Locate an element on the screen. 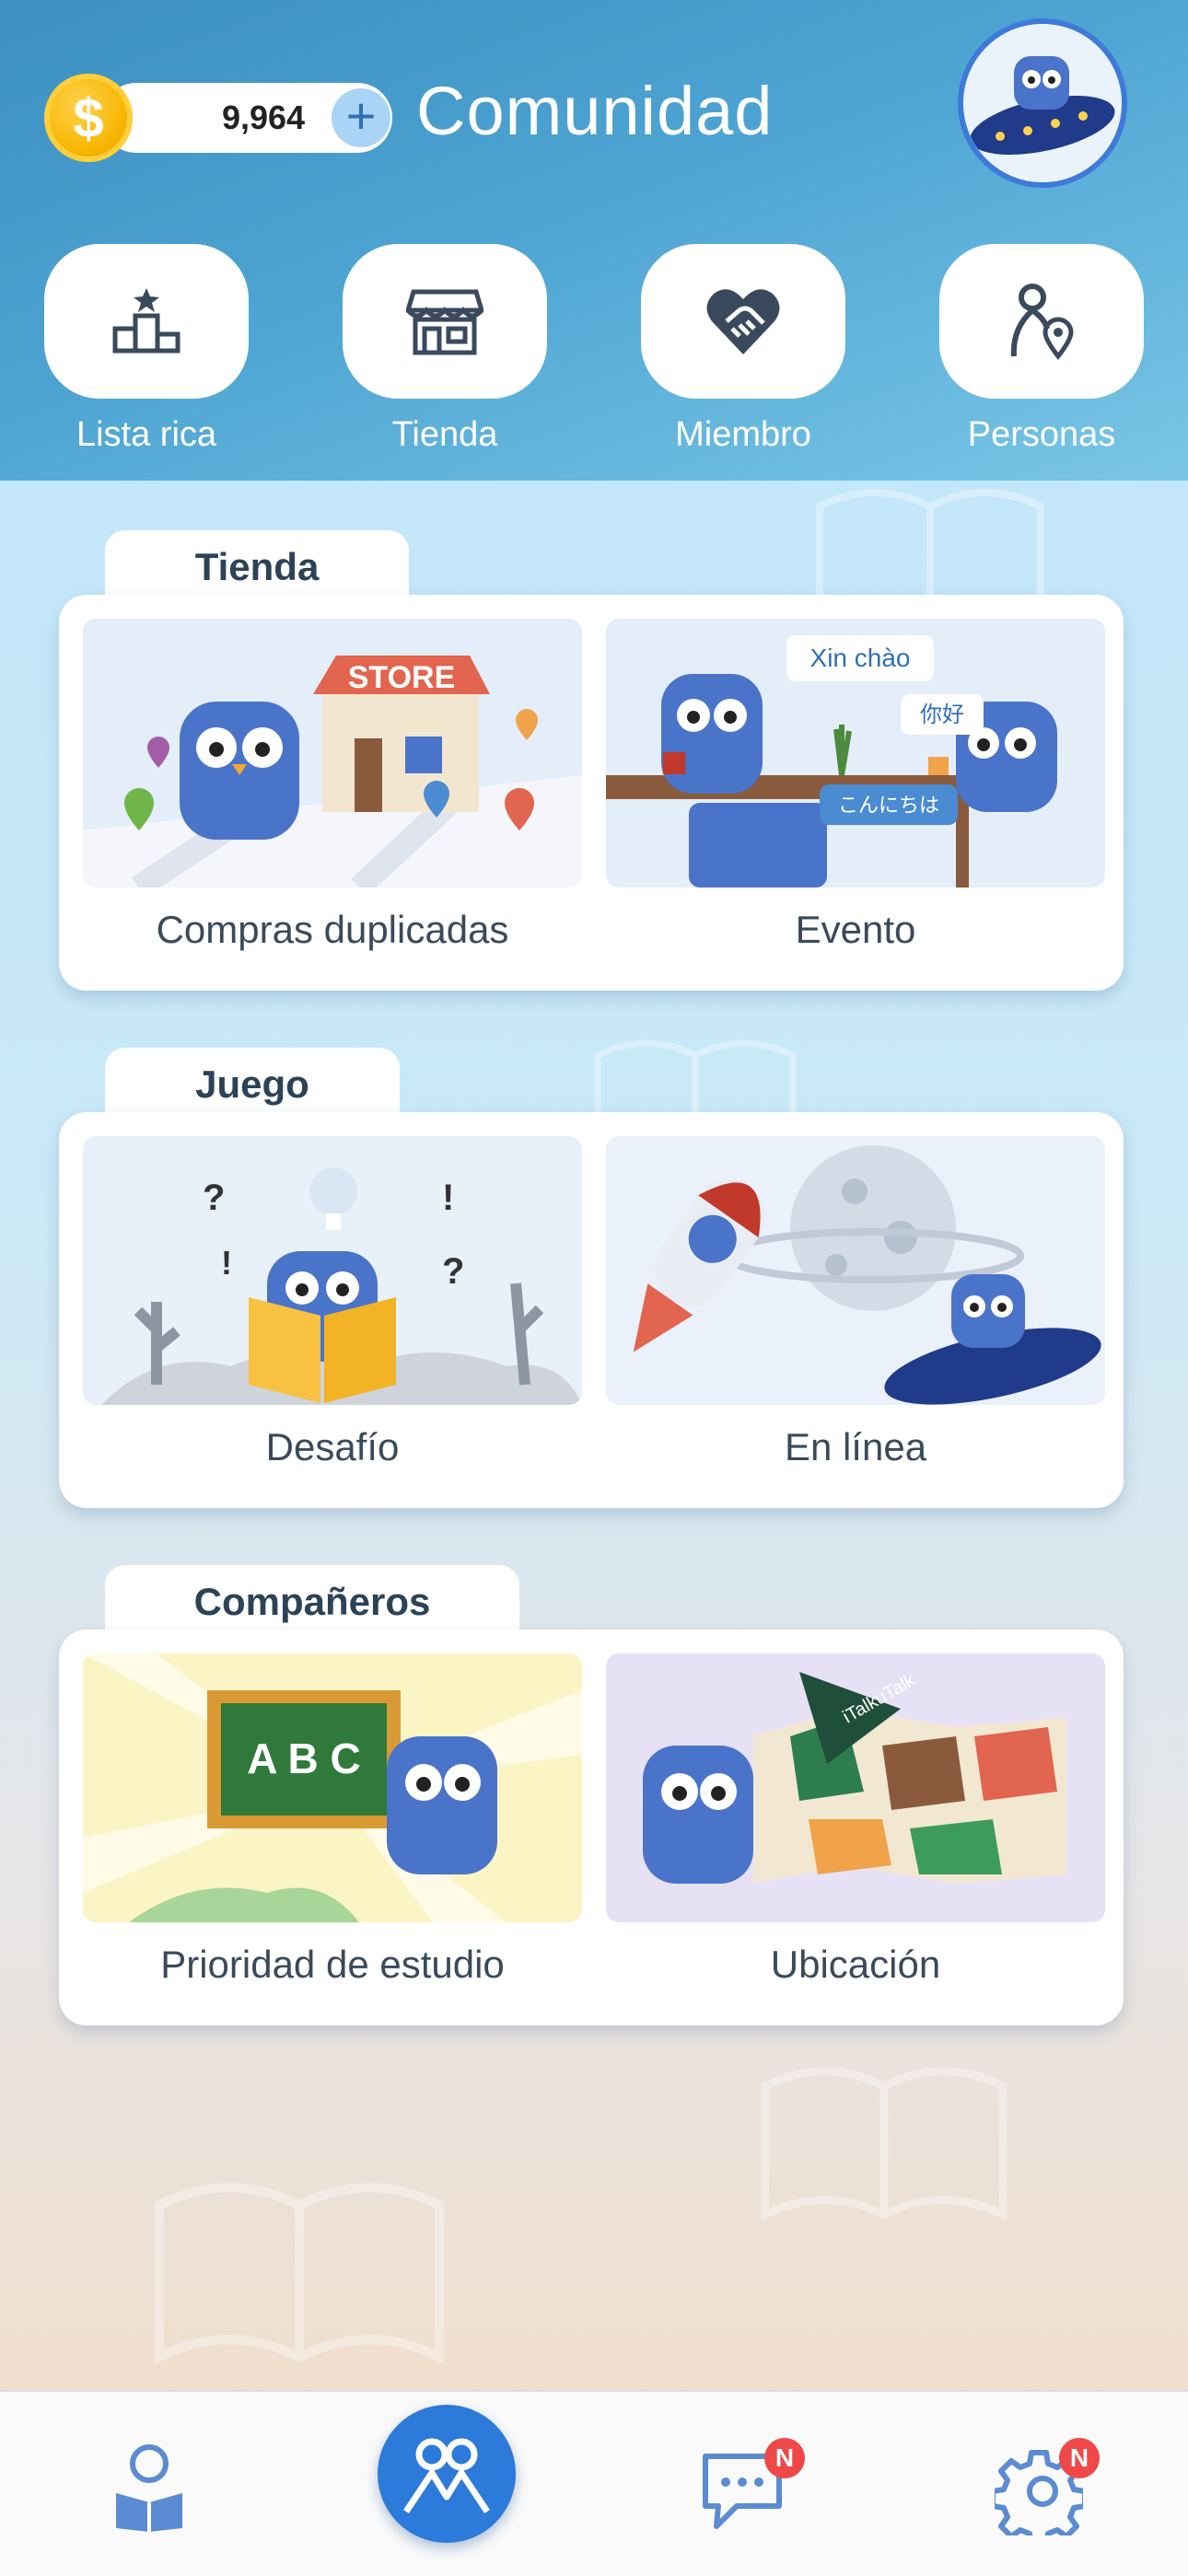  tile-prioridad-de-estudio: A B C is located at coordinates (332, 1788).